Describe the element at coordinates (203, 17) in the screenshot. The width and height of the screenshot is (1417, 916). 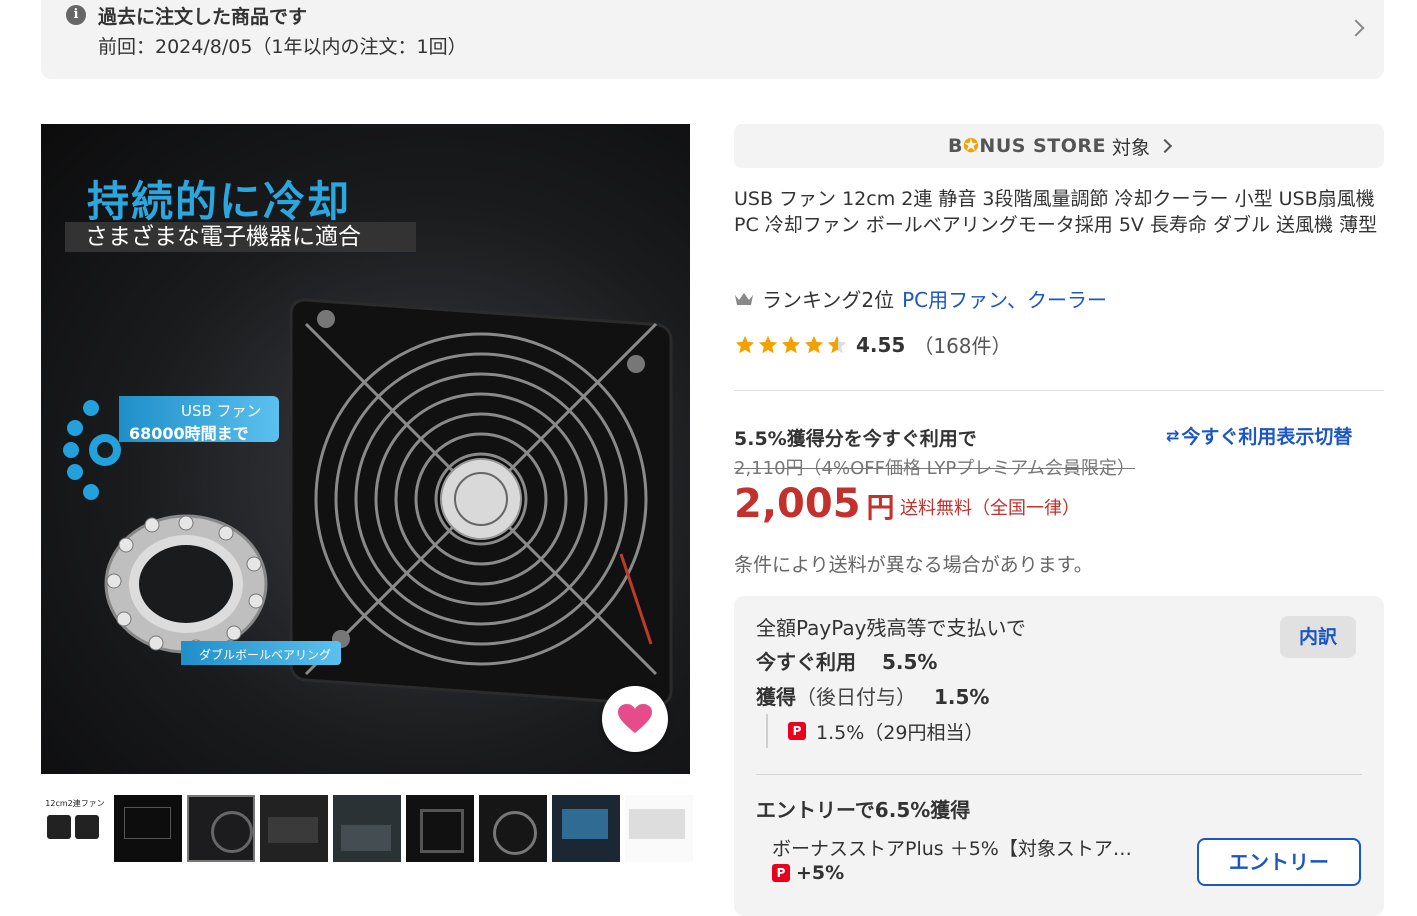
I see `past-order-title: 過去に注文した商品です` at that location.